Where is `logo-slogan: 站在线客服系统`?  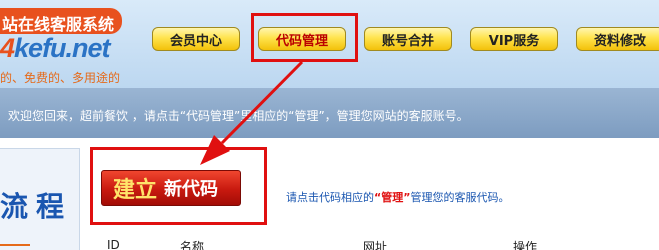
logo-slogan: 站在线客服系统 is located at coordinates (61, 21).